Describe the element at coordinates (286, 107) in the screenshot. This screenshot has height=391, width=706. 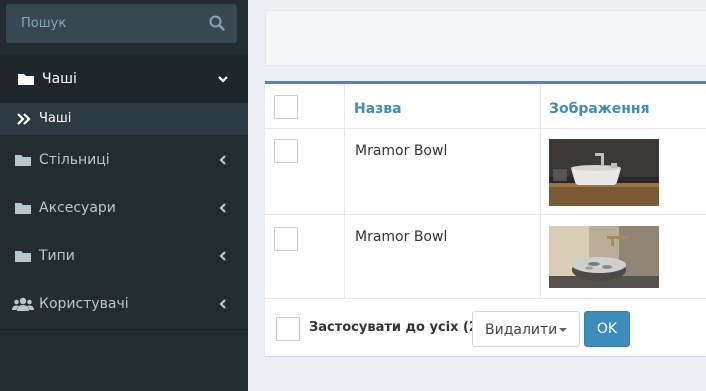
I see `select-all-checkbox` at that location.